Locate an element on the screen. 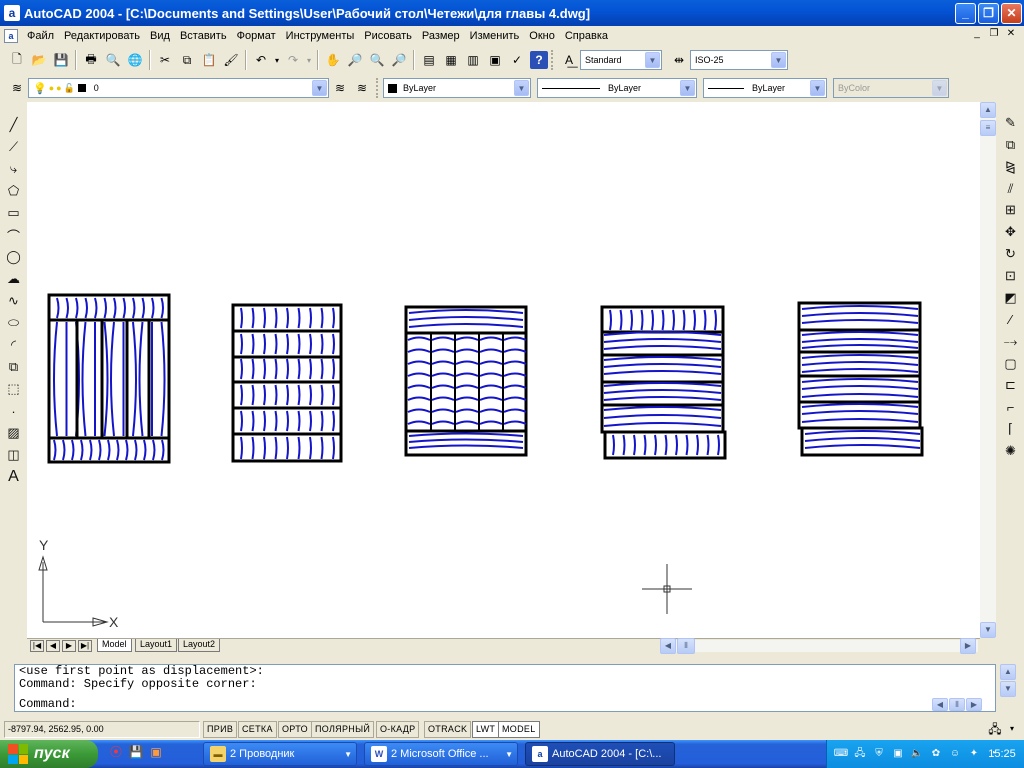  layer-manager-icon: ≋ is located at coordinates (17, 88).